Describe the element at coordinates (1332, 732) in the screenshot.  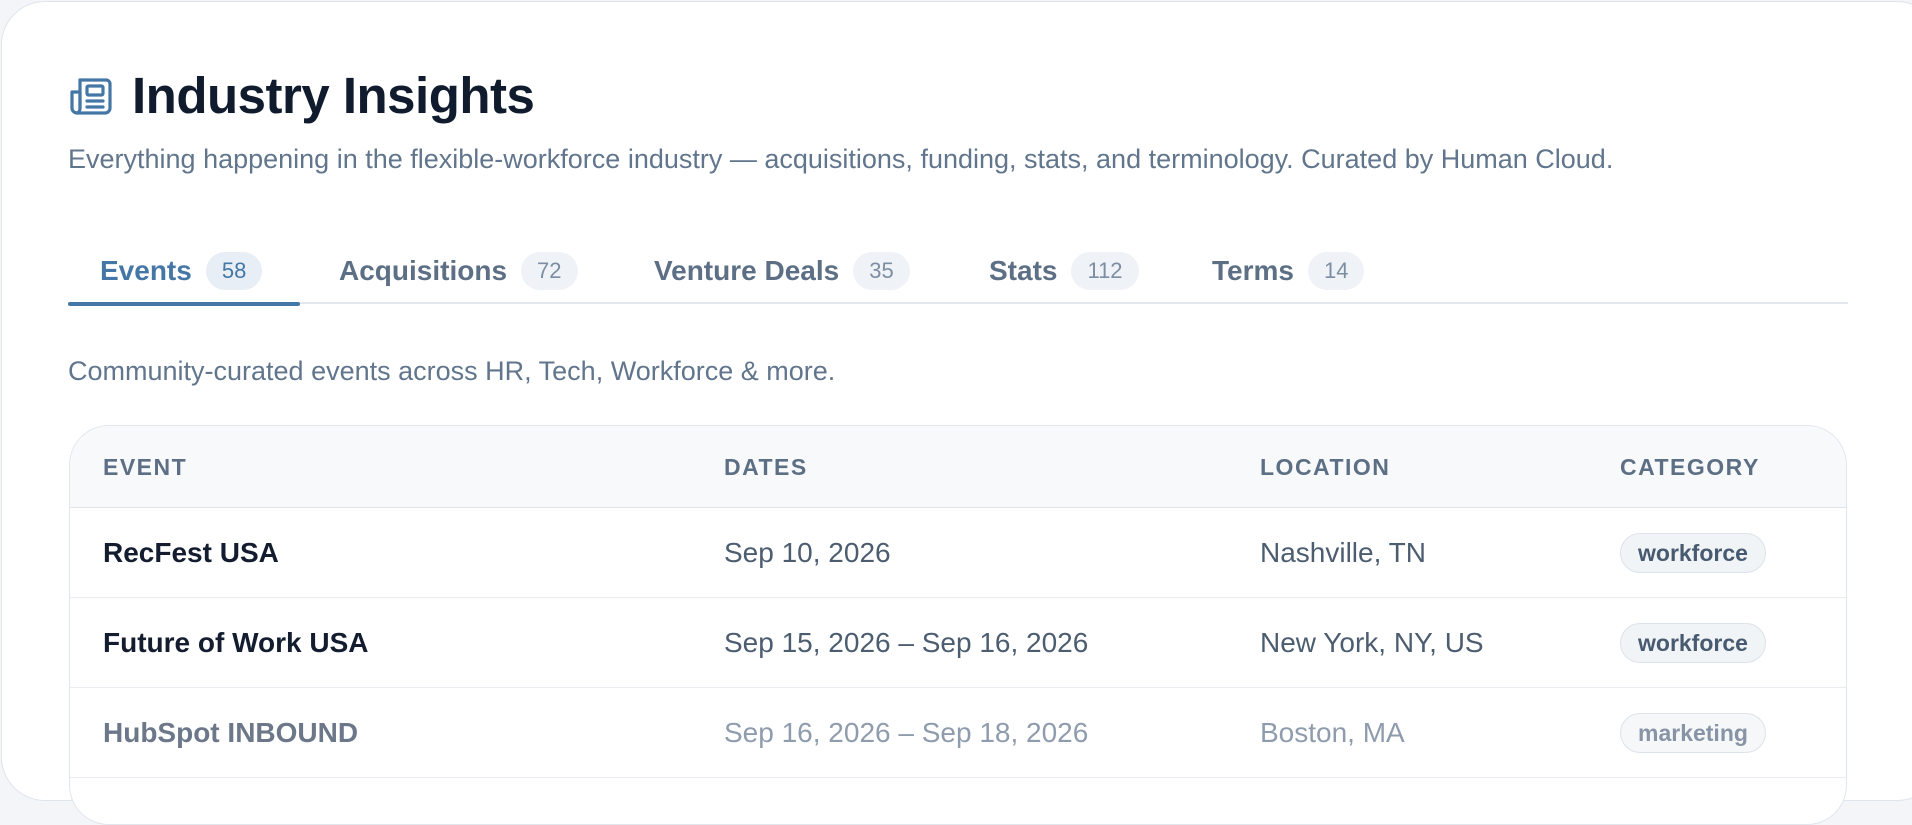
I see `event-location: Boston, MA` at that location.